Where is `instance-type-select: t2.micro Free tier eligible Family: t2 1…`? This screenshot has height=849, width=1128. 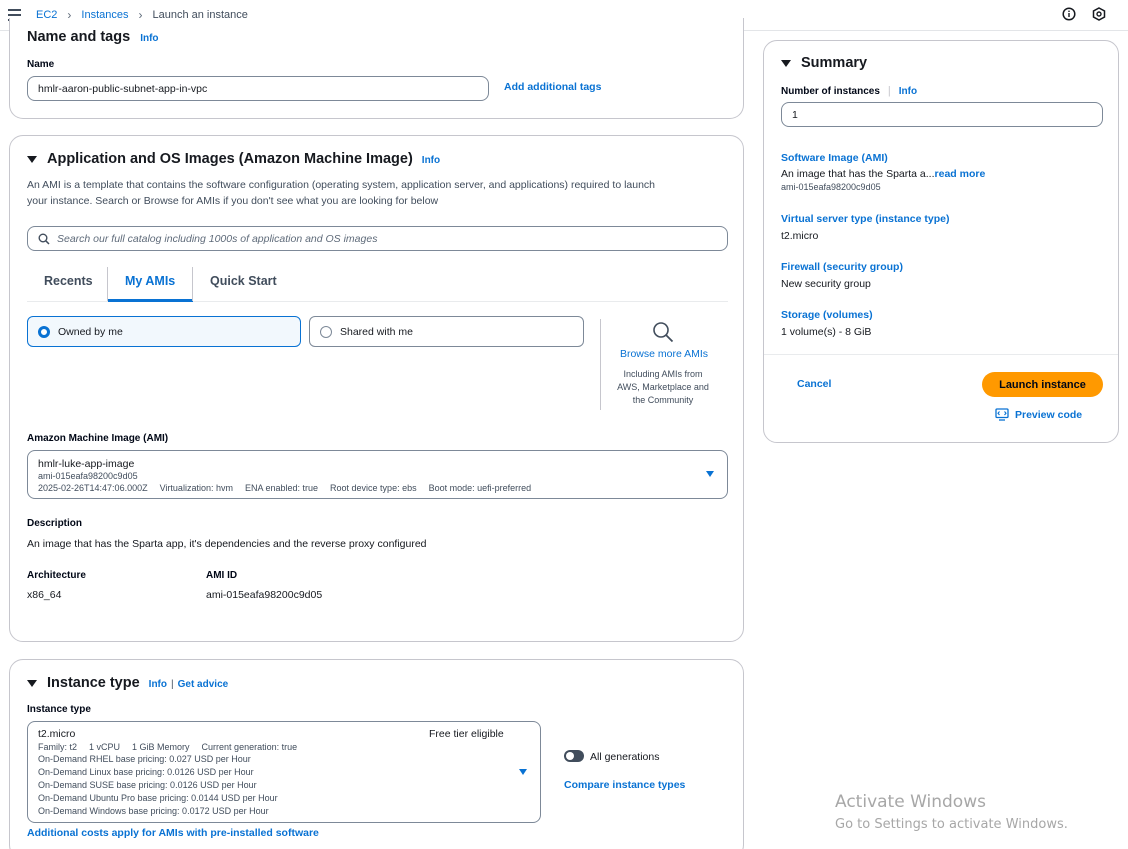 instance-type-select: t2.micro Free tier eligible Family: t2 1… is located at coordinates (284, 772).